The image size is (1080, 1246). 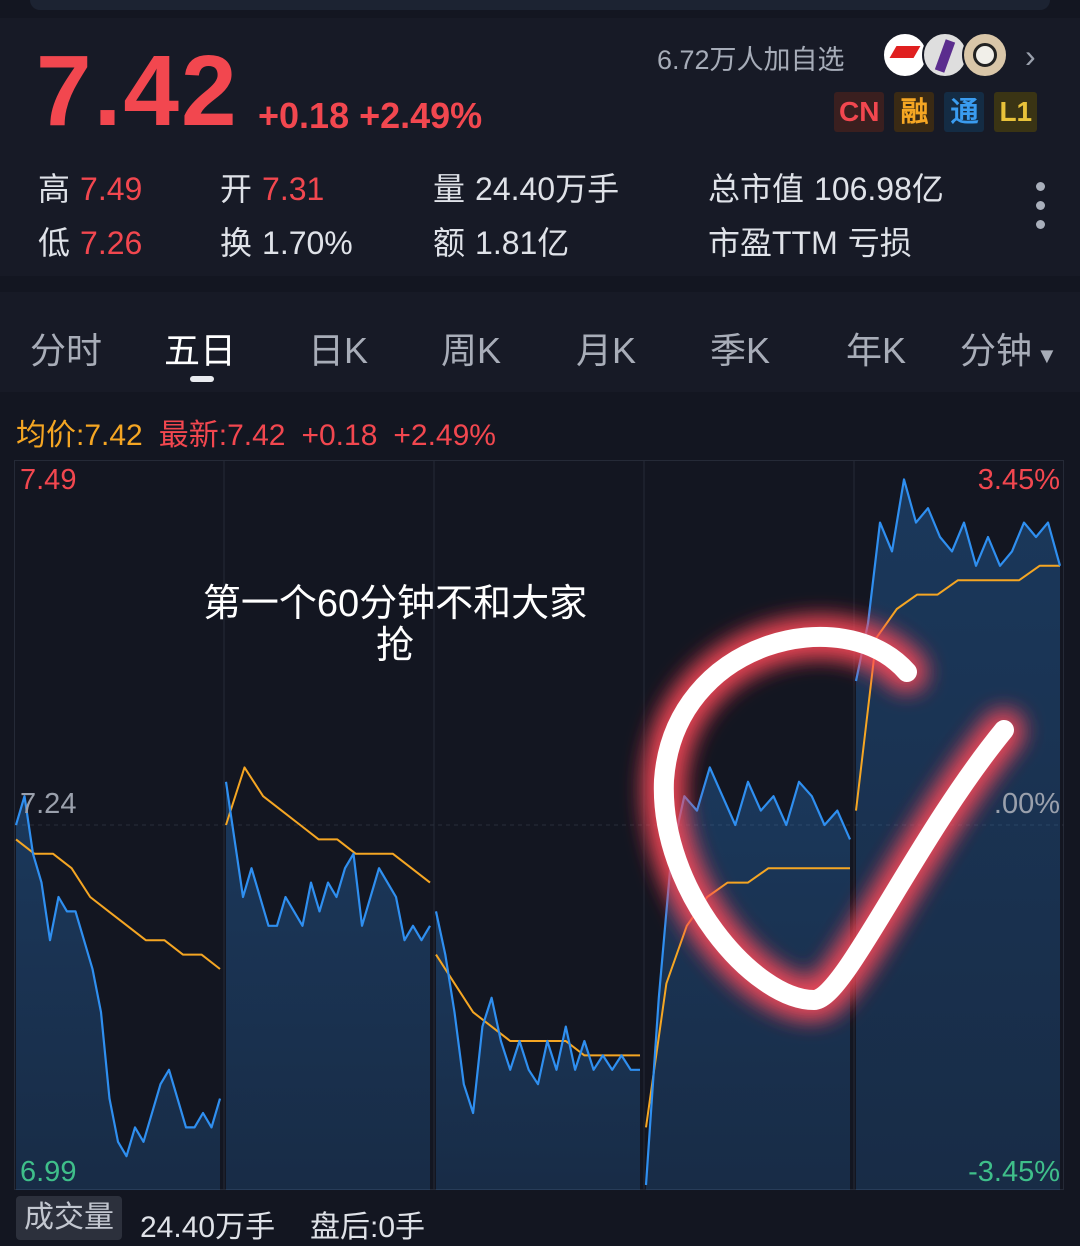 I want to click on latest-percent: +2.49%, so click(x=444, y=435).